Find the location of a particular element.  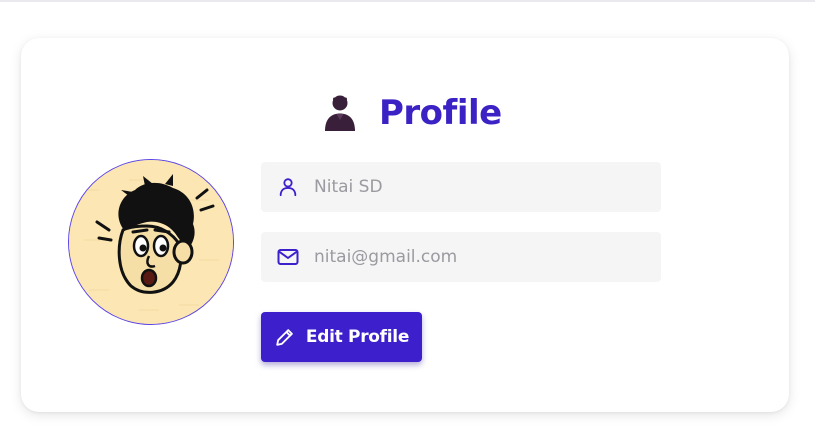

cartoon-boy-avatar-image is located at coordinates (151, 242).